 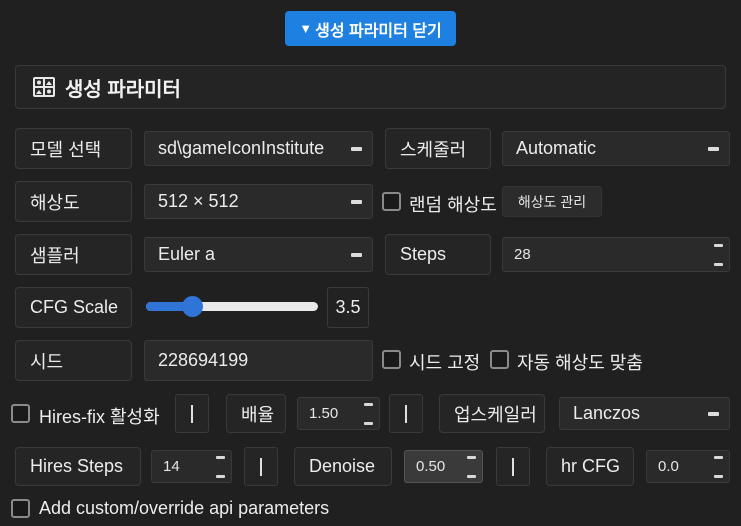 What do you see at coordinates (370, 87) in the screenshot?
I see `params-header: 생성 파라미터` at bounding box center [370, 87].